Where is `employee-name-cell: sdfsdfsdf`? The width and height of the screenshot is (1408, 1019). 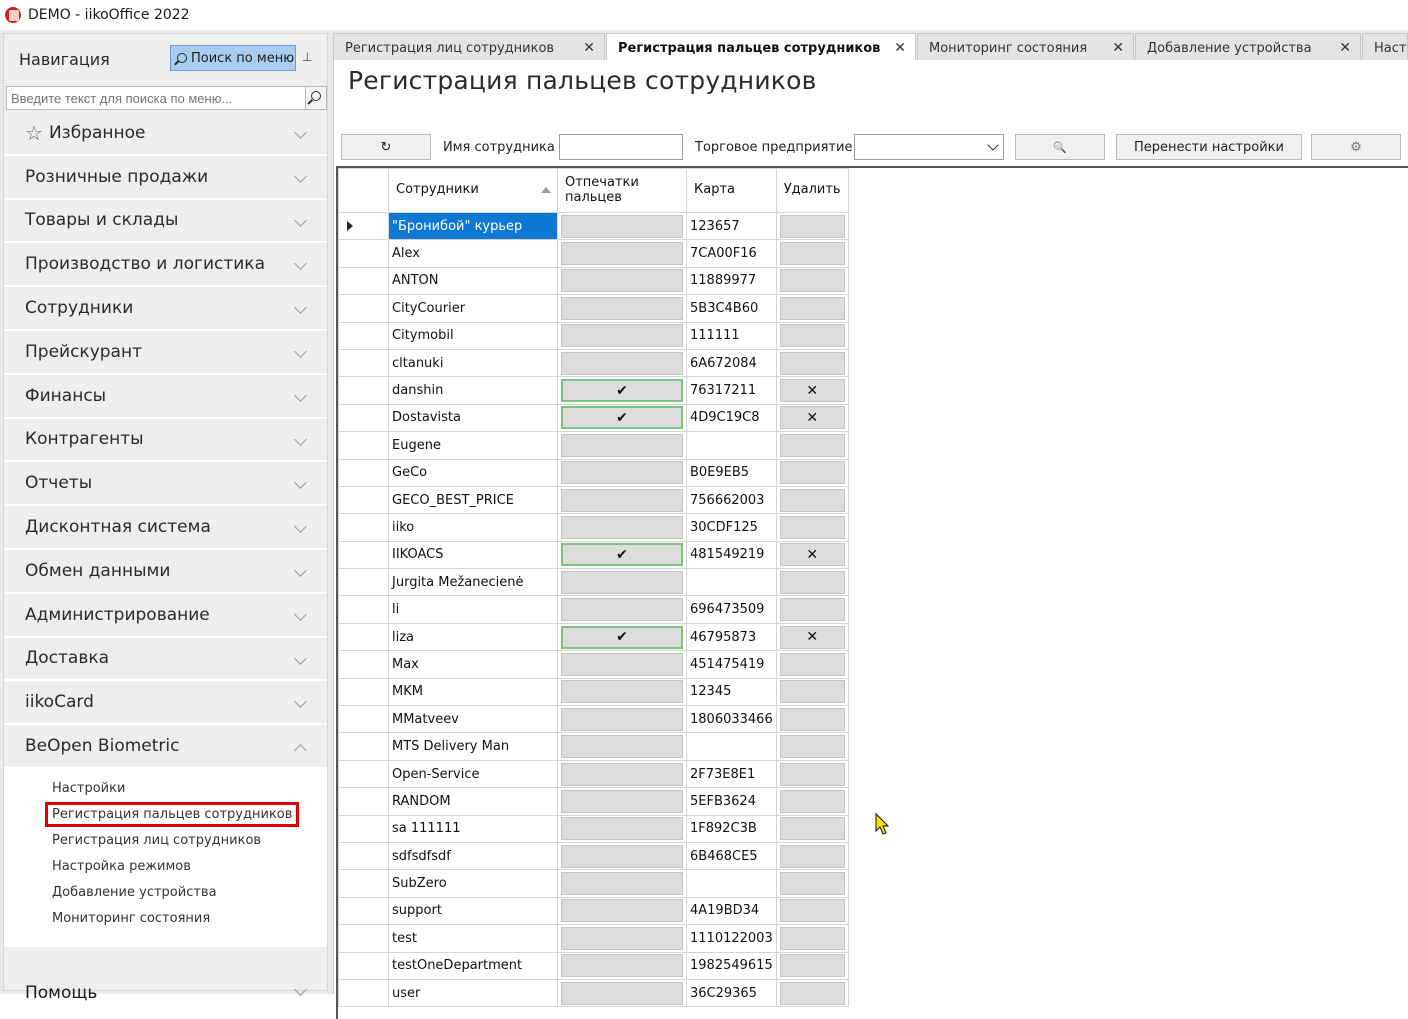 employee-name-cell: sdfsdfsdf is located at coordinates (473, 856).